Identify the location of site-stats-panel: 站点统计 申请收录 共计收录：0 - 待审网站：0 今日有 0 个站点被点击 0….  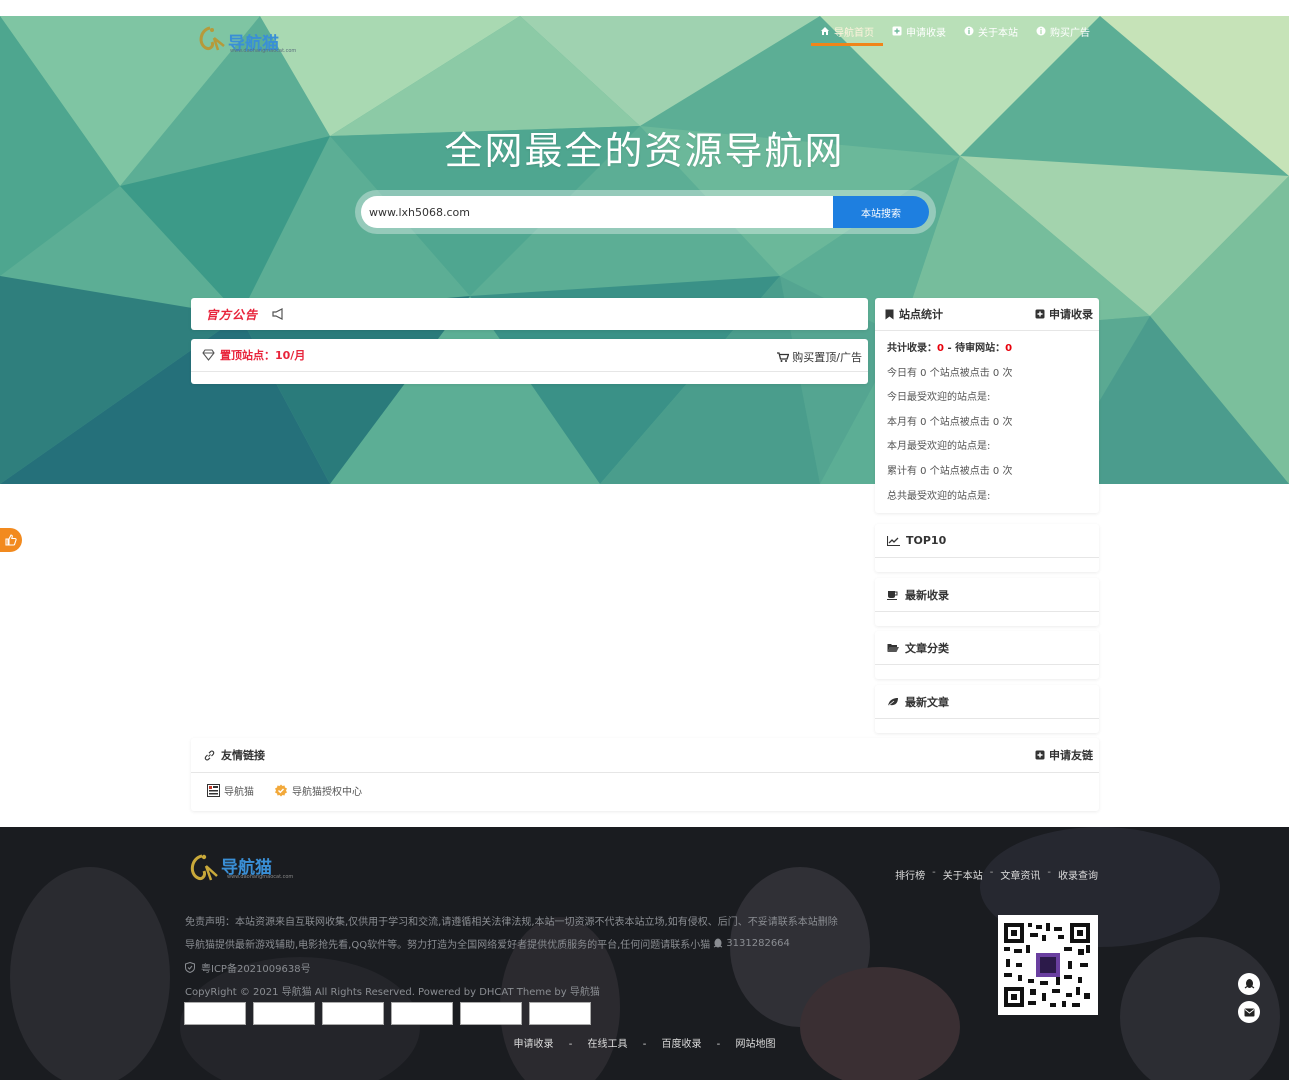
(987, 405).